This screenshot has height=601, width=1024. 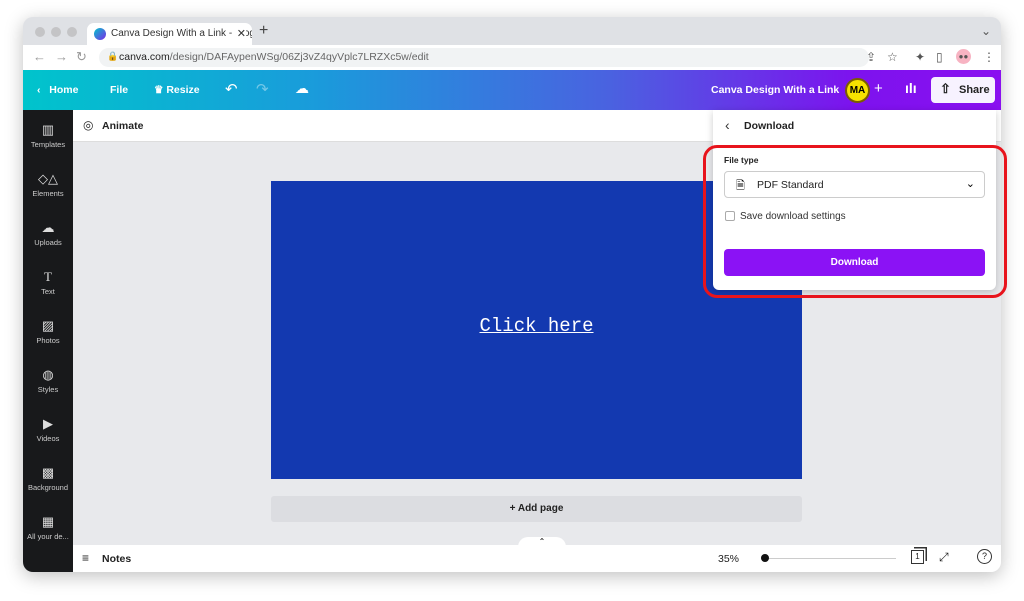 I want to click on url-host: canva.com, so click(x=144, y=57).